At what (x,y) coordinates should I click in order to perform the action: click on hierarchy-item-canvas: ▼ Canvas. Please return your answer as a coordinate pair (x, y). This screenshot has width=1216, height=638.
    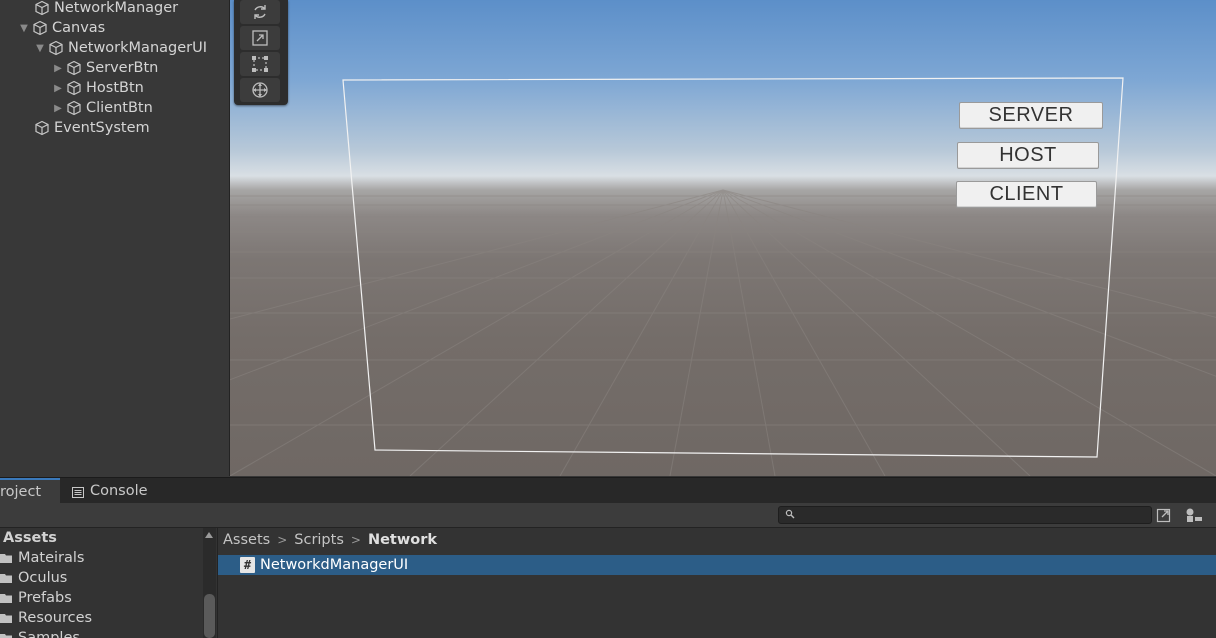
    Looking at the image, I should click on (61, 28).